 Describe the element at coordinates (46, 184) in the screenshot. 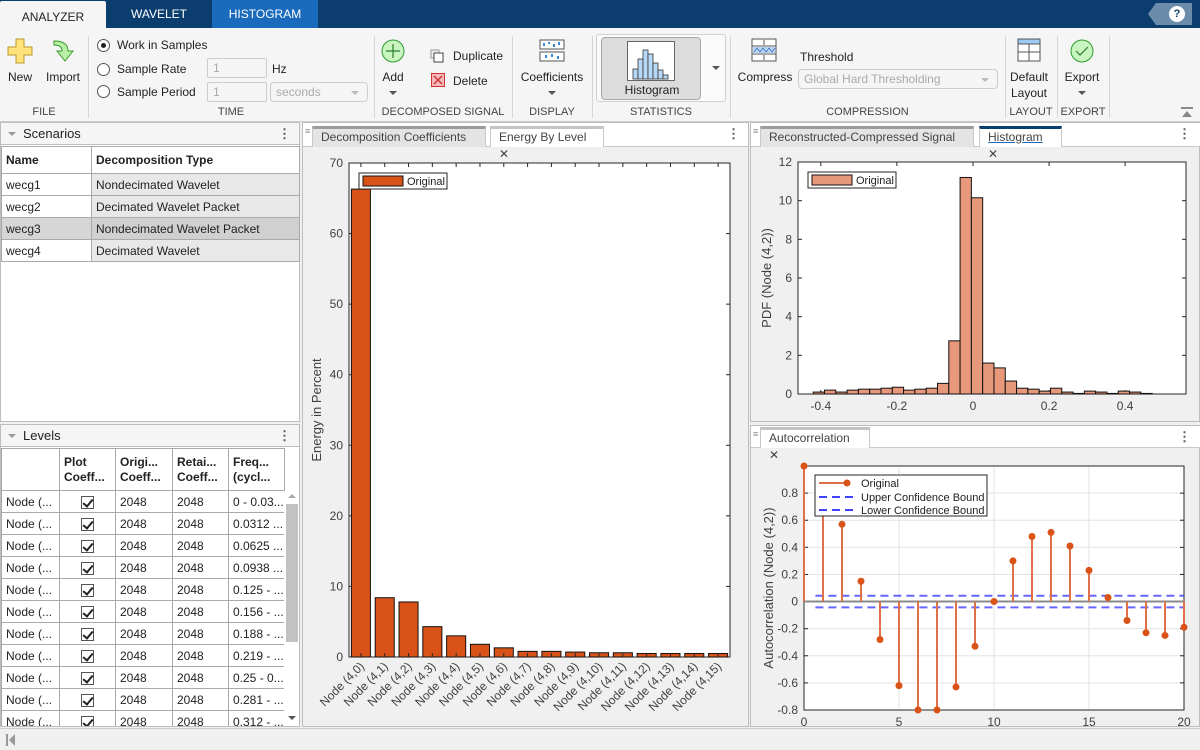

I see `scenario-name: wecg1` at that location.